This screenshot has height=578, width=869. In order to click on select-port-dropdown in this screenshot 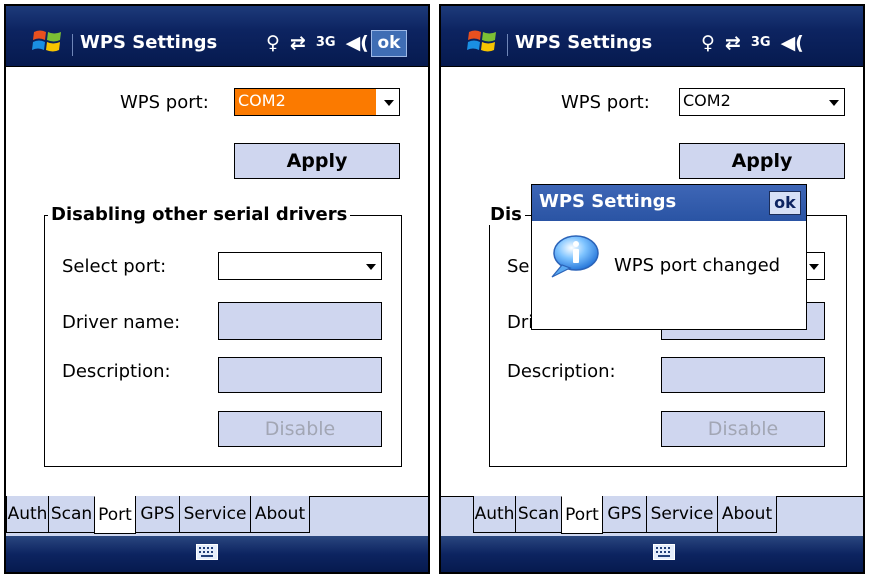, I will do `click(300, 266)`.